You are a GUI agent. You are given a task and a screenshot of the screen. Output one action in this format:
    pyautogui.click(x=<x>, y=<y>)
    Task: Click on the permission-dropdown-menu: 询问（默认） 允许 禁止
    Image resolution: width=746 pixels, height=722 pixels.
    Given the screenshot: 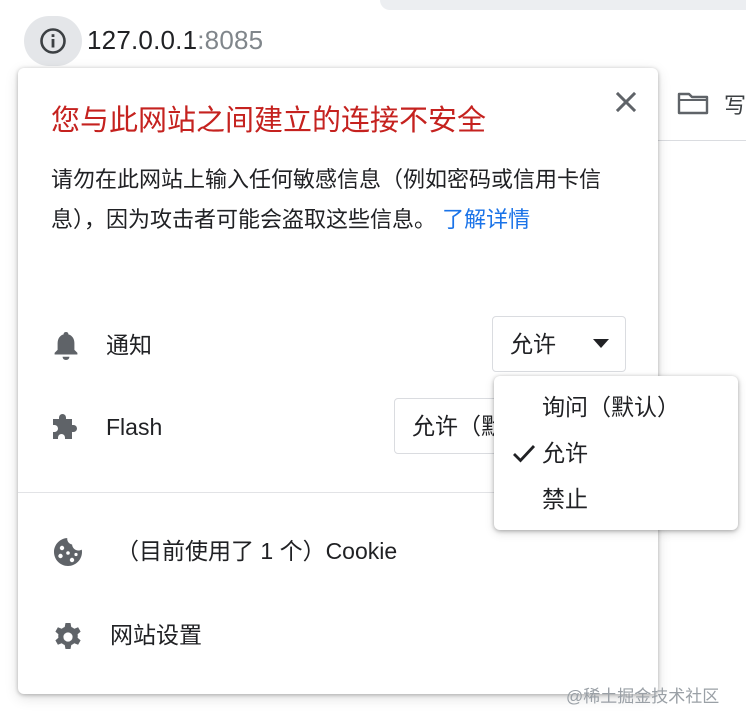 What is the action you would take?
    pyautogui.click(x=616, y=453)
    